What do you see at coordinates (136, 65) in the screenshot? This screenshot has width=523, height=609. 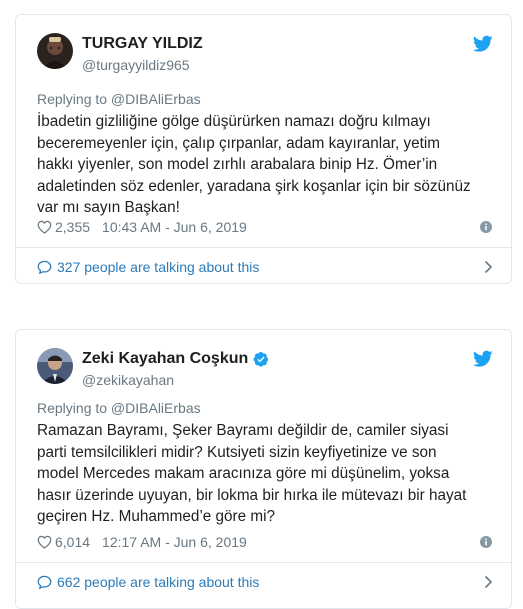 I see `author-handle: @turgayyildiz965` at bounding box center [136, 65].